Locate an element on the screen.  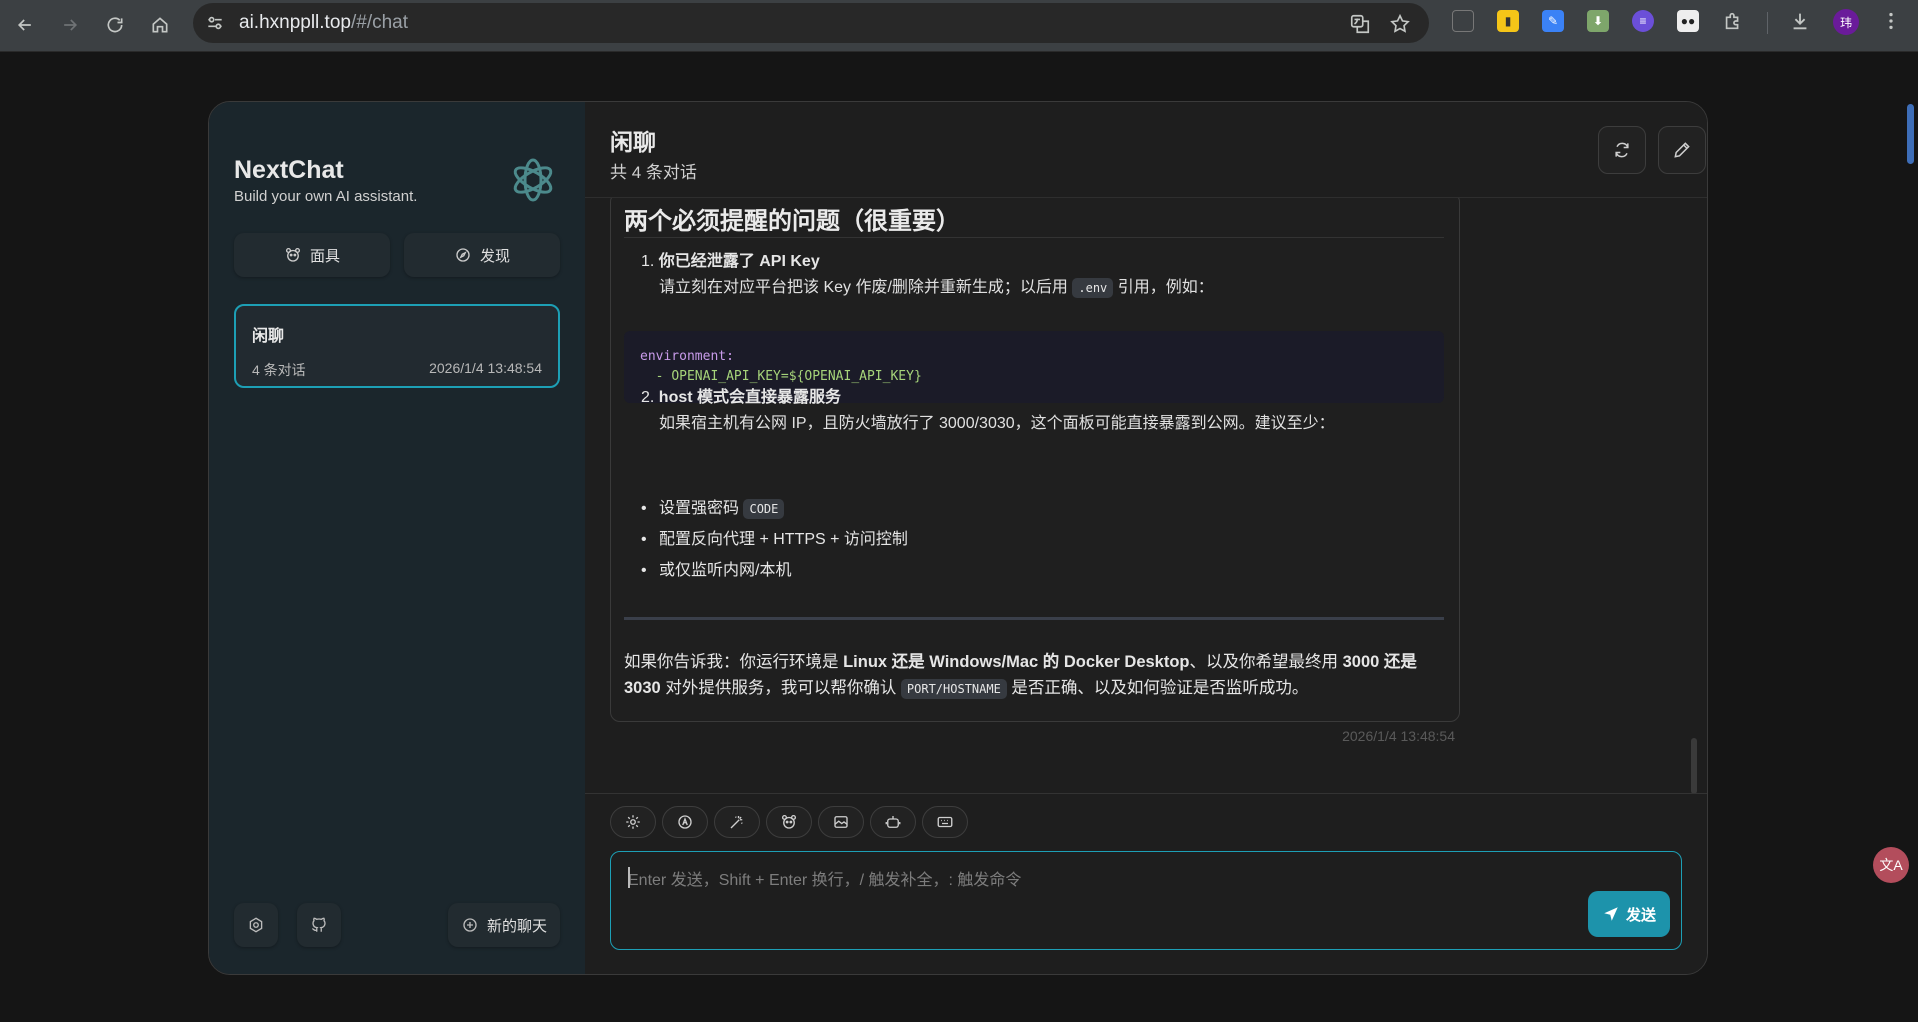
chat-settings-action is located at coordinates (633, 822).